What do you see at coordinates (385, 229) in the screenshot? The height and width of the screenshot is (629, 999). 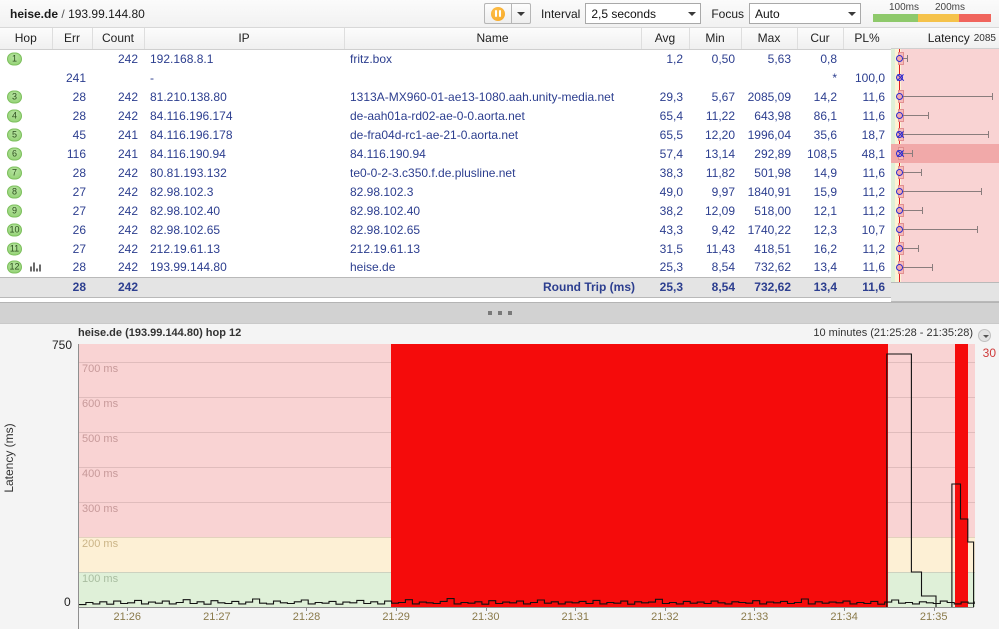 I see `name-cell: 82.98.102.65` at bounding box center [385, 229].